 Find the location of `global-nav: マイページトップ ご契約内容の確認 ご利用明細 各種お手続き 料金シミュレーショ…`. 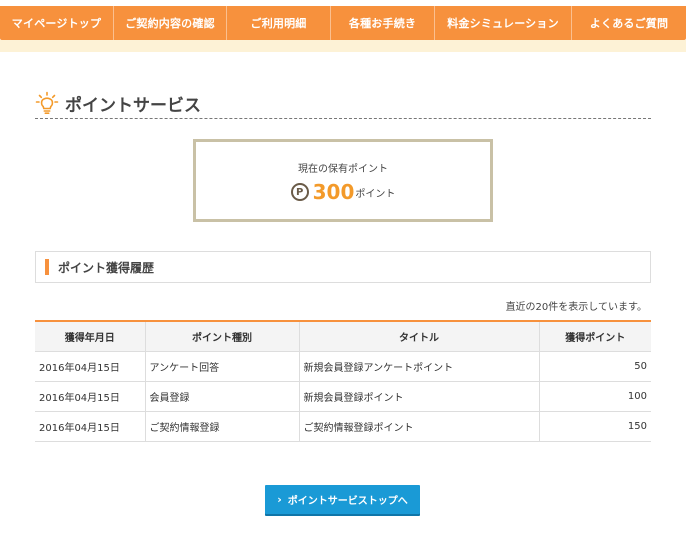

global-nav: マイページトップ ご契約内容の確認 ご利用明細 各種お手続き 料金シミュレーショ… is located at coordinates (343, 23).